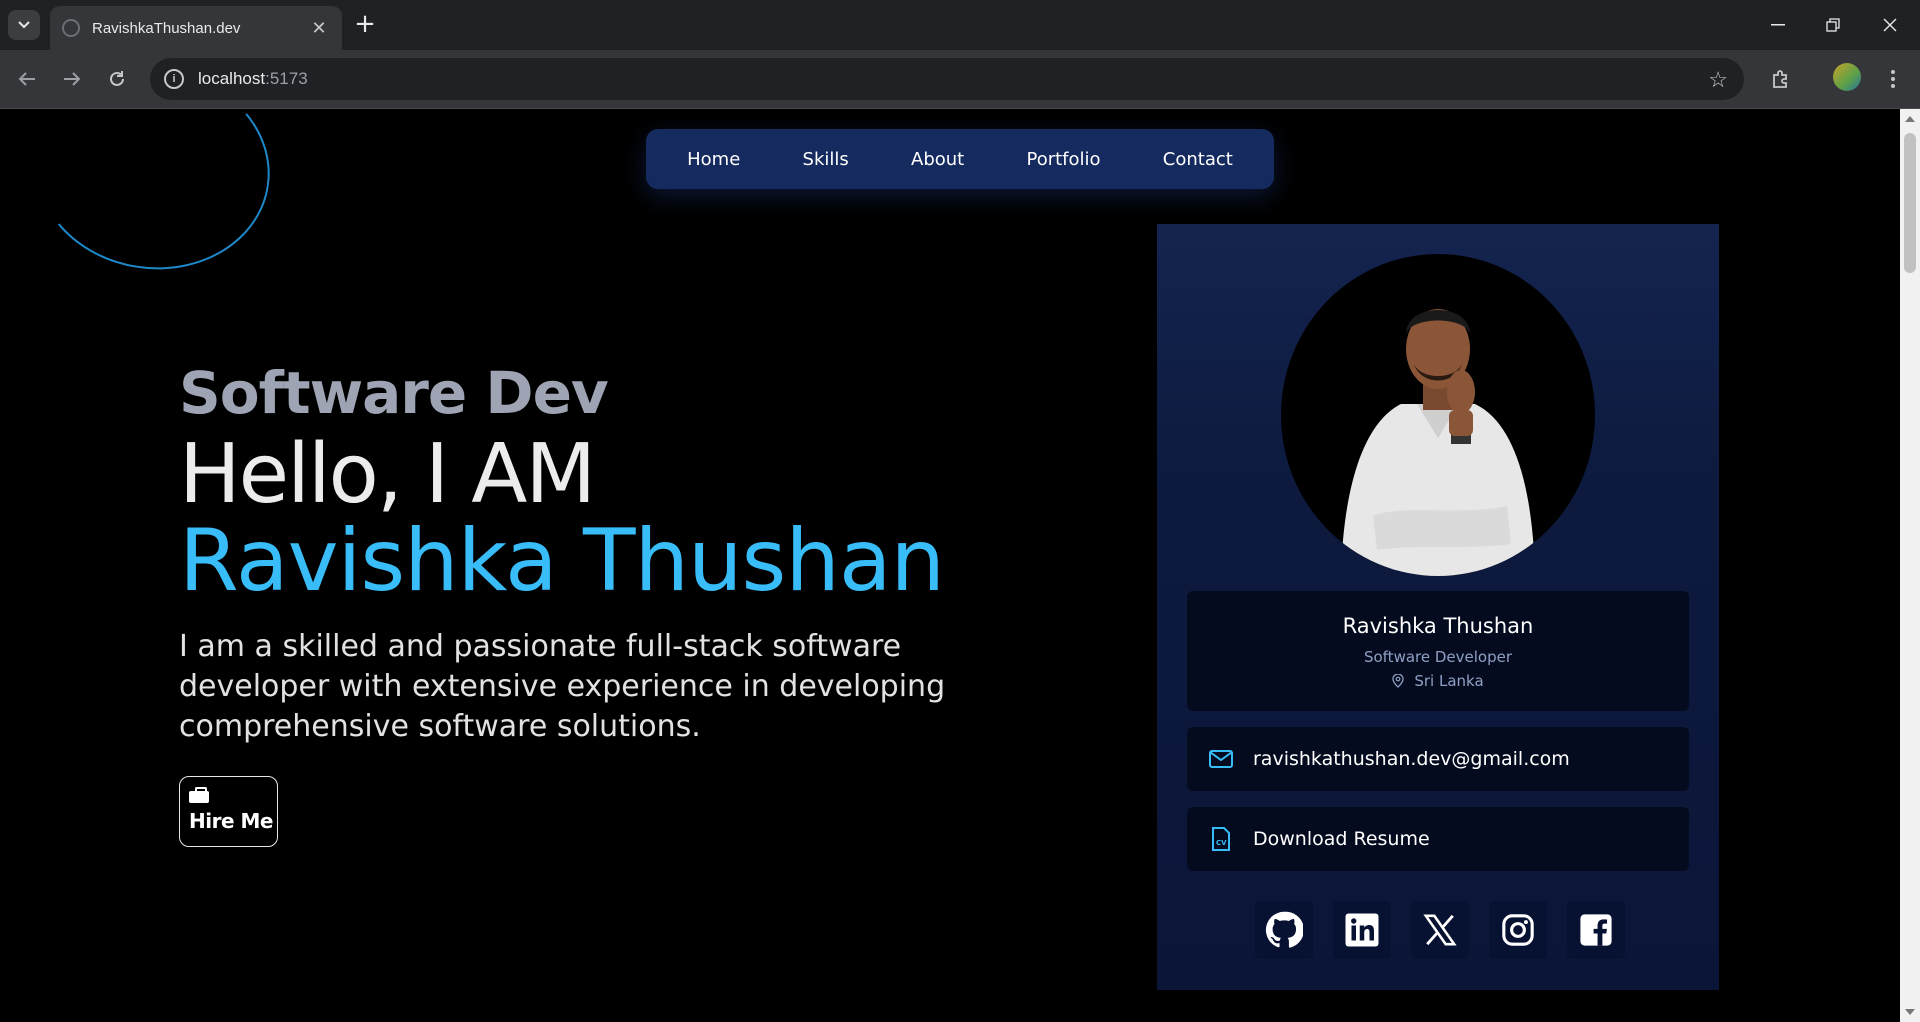  What do you see at coordinates (152, 197) in the screenshot?
I see `decorative-ring` at bounding box center [152, 197].